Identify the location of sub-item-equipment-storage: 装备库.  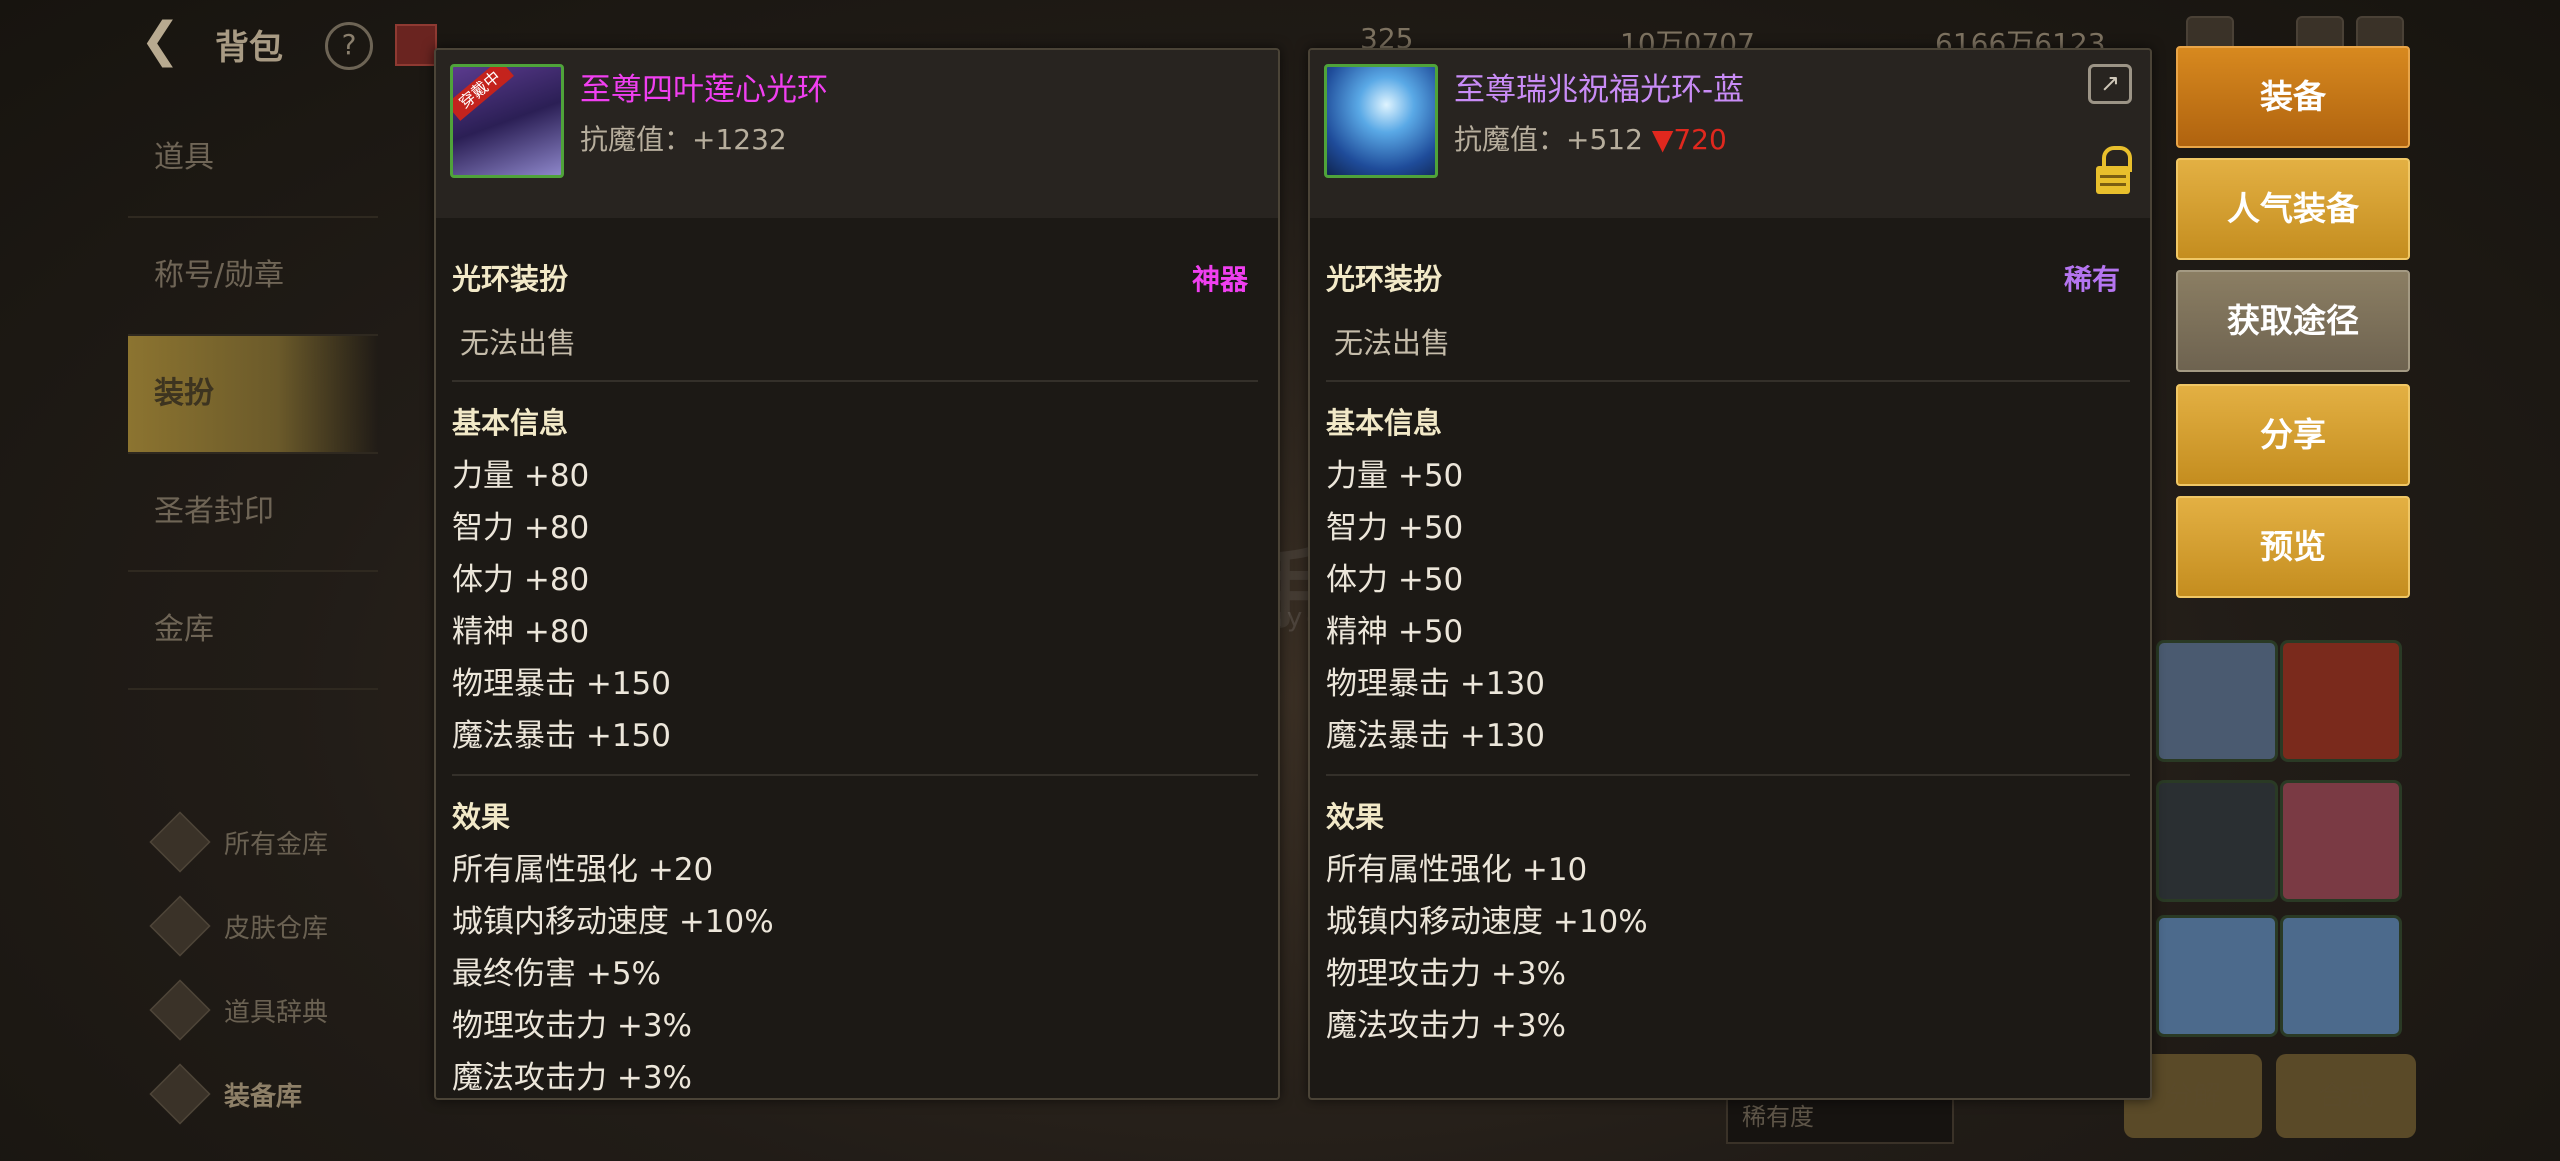
(269, 1094).